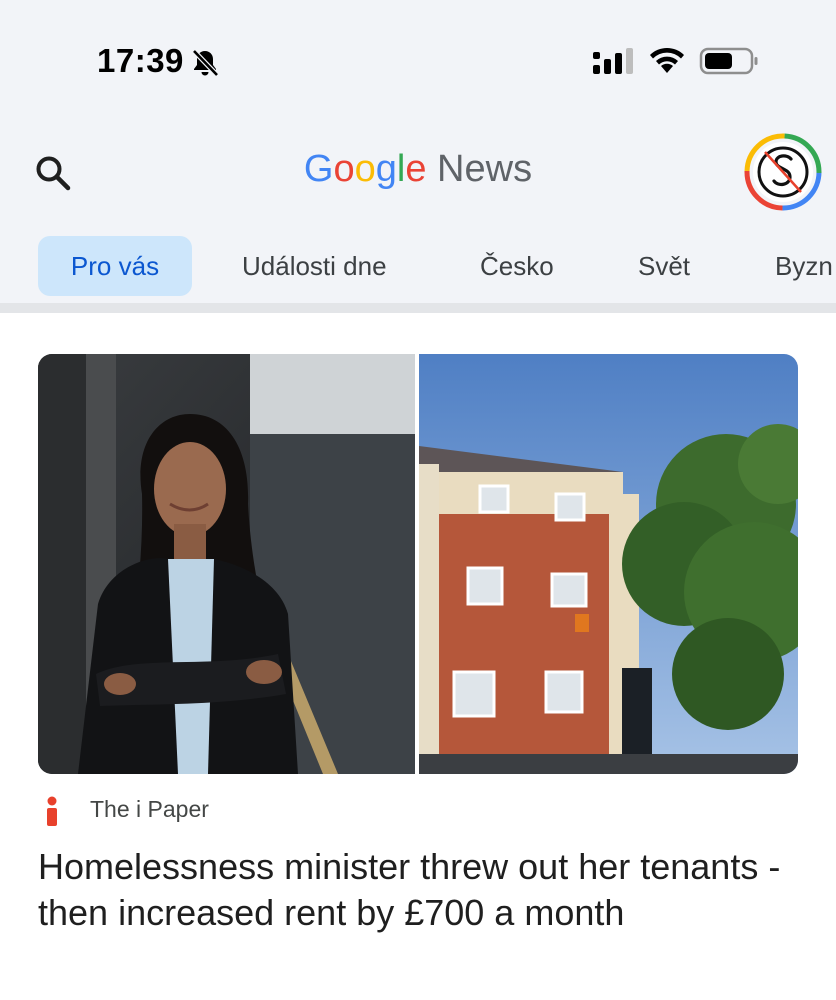 The image size is (836, 1000). Describe the element at coordinates (517, 266) in the screenshot. I see `tab-cesko: Česko` at that location.